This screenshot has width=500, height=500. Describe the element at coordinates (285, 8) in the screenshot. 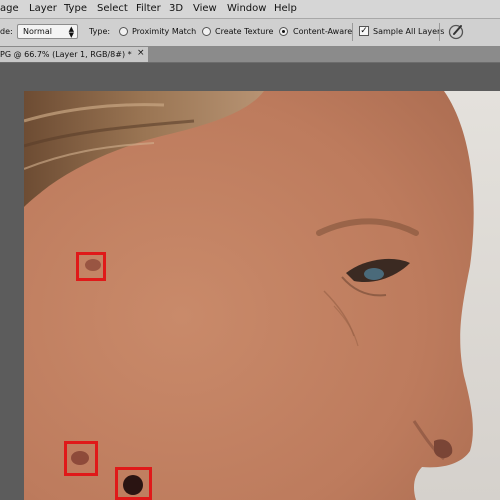

I see `menu-help: Help` at that location.